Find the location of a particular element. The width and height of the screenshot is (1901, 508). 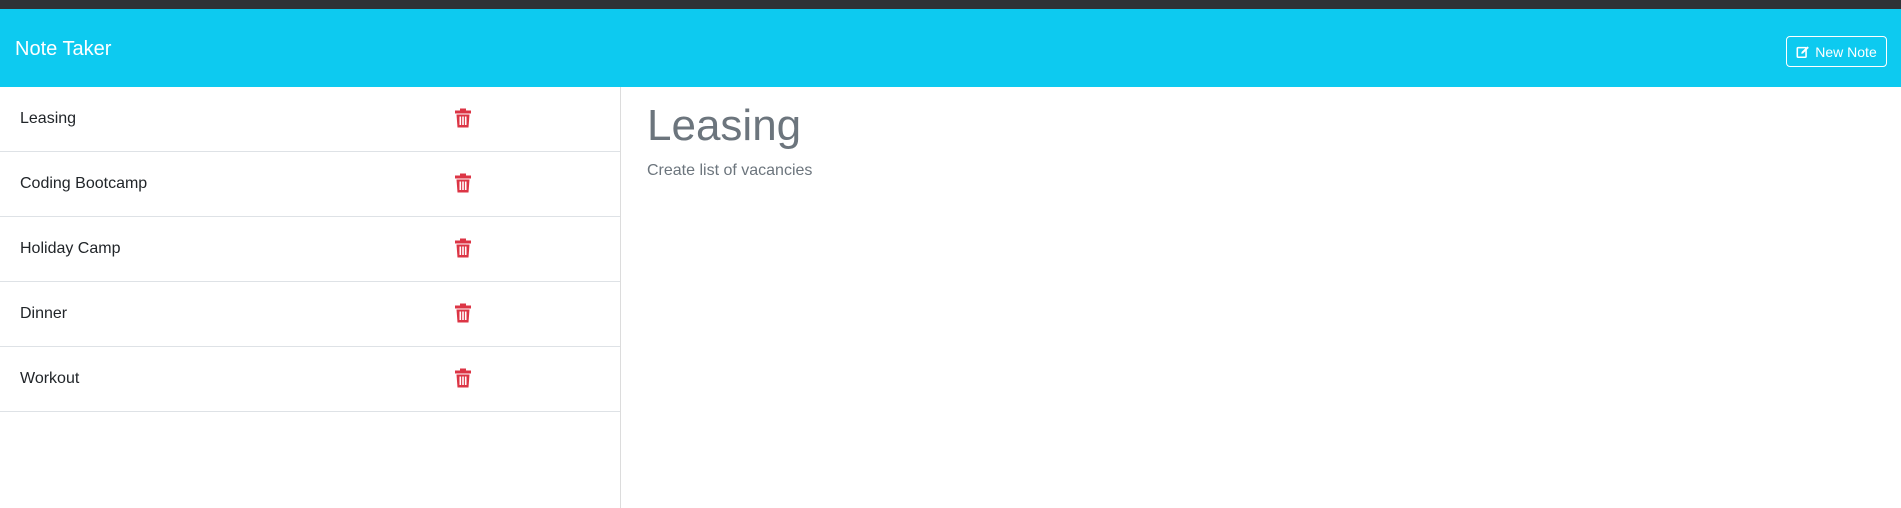

note-list-item-title: Leasing is located at coordinates (48, 118).